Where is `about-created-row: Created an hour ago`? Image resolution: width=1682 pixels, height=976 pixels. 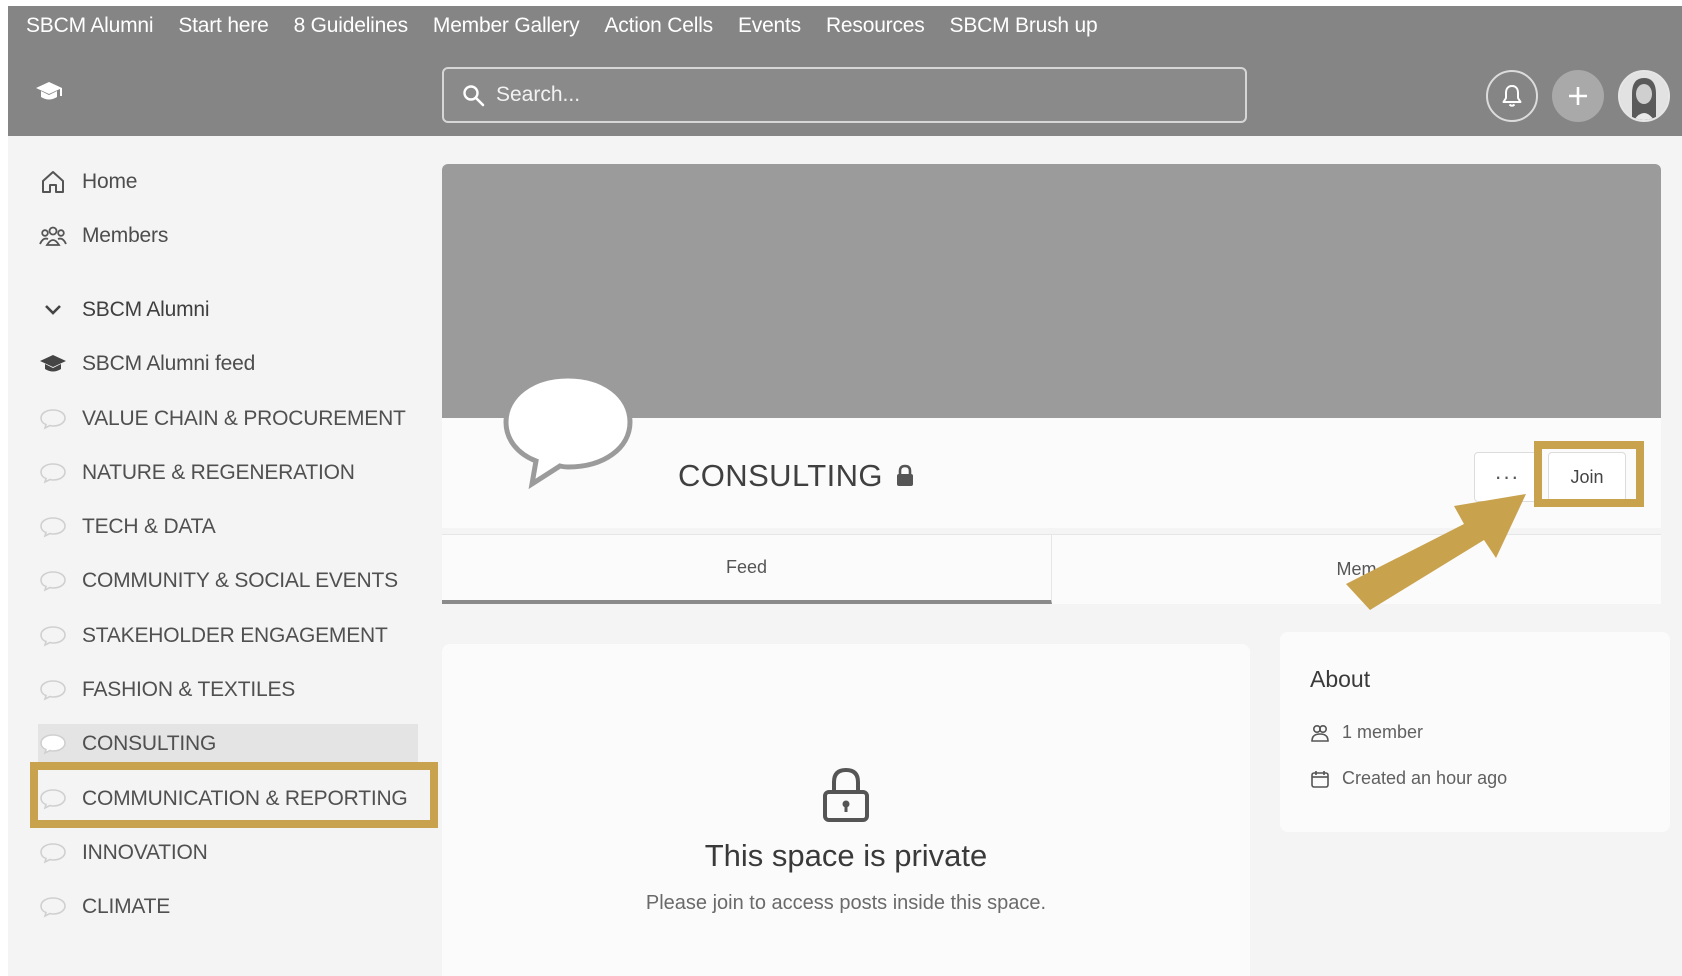
about-created-row: Created an hour ago is located at coordinates (1408, 778).